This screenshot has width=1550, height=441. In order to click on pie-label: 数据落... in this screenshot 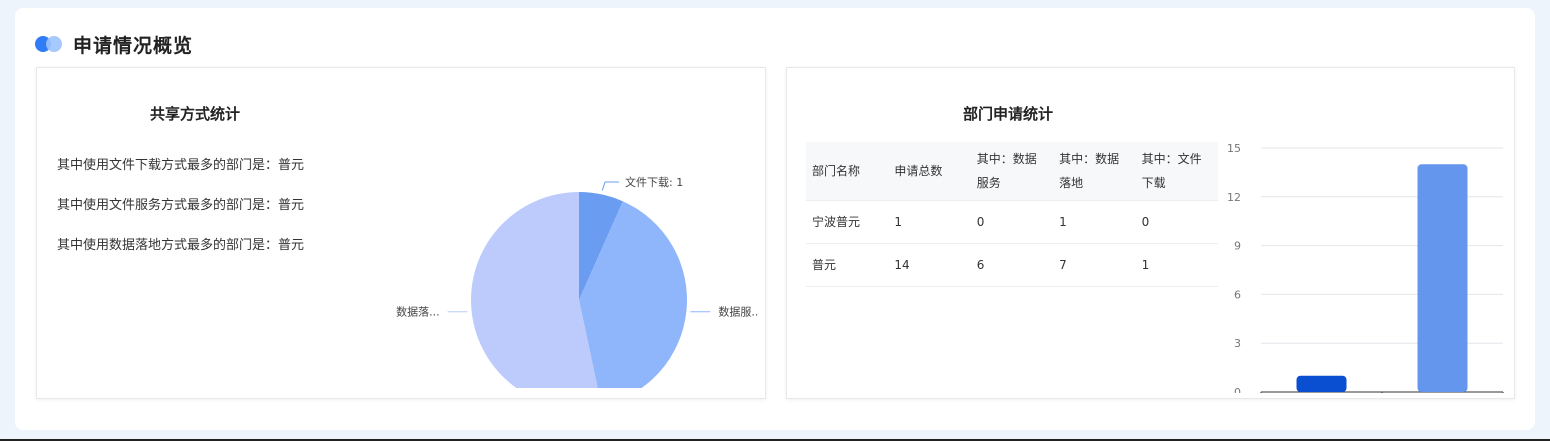, I will do `click(418, 312)`.